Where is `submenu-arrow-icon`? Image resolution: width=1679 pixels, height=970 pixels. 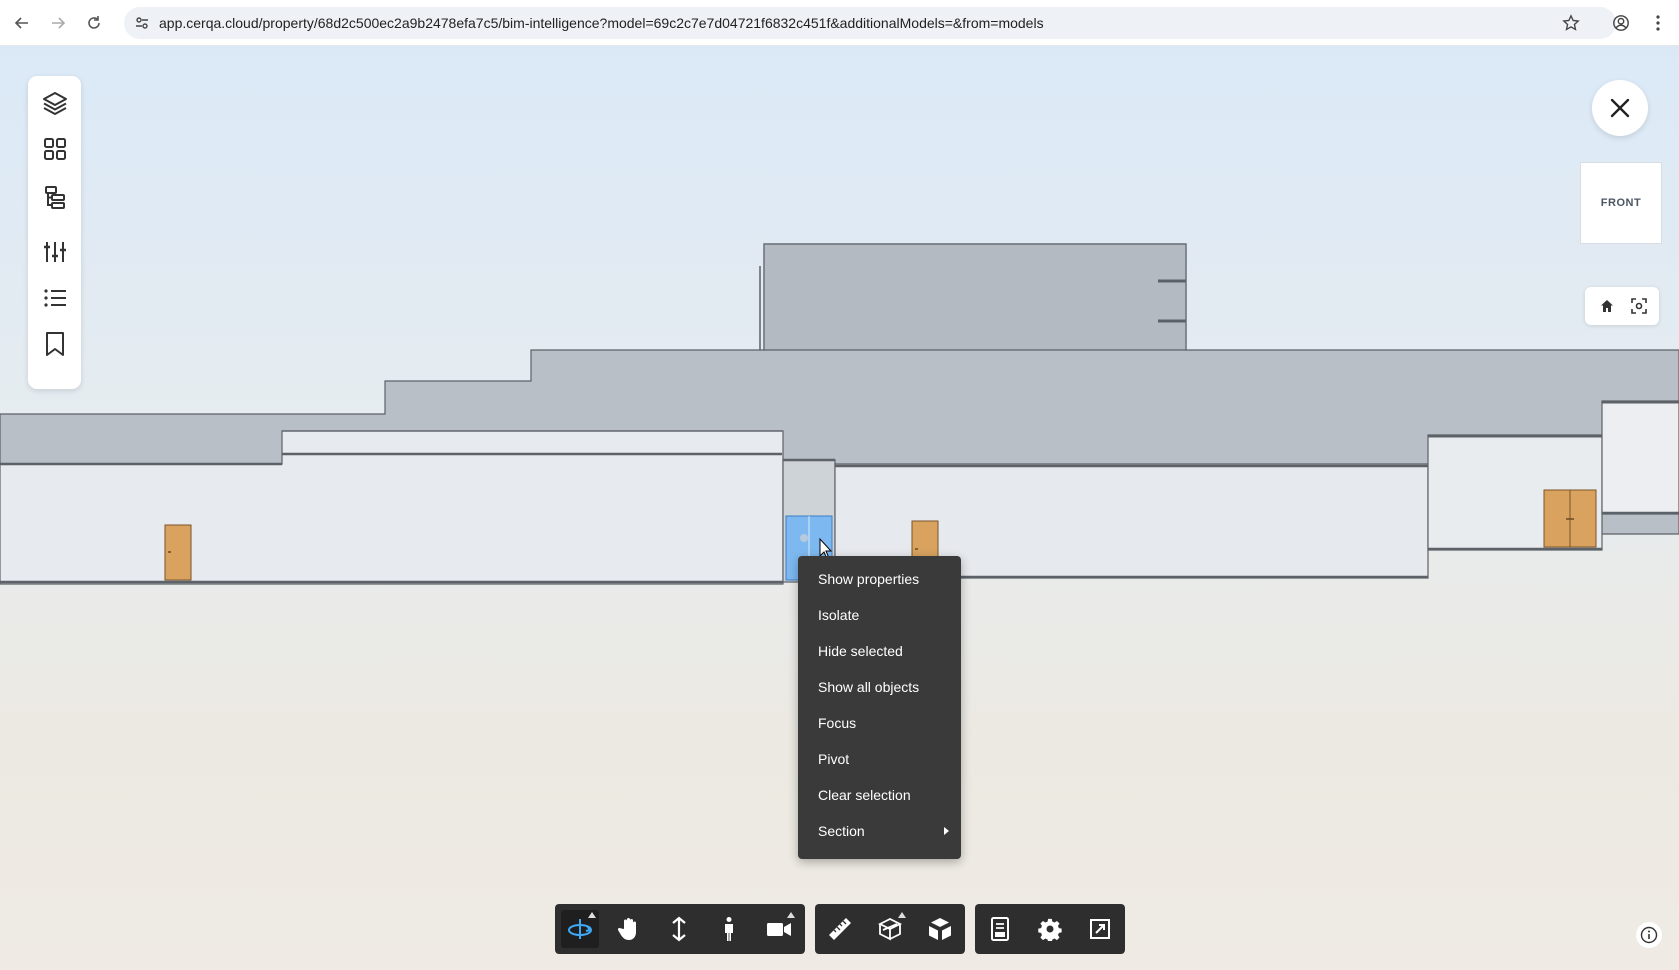 submenu-arrow-icon is located at coordinates (946, 831).